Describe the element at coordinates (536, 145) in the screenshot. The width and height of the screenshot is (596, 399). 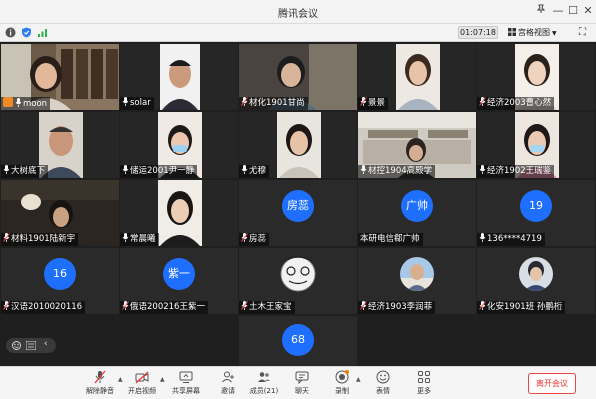
I see `video-tile: 经济1902王瑞鉴` at that location.